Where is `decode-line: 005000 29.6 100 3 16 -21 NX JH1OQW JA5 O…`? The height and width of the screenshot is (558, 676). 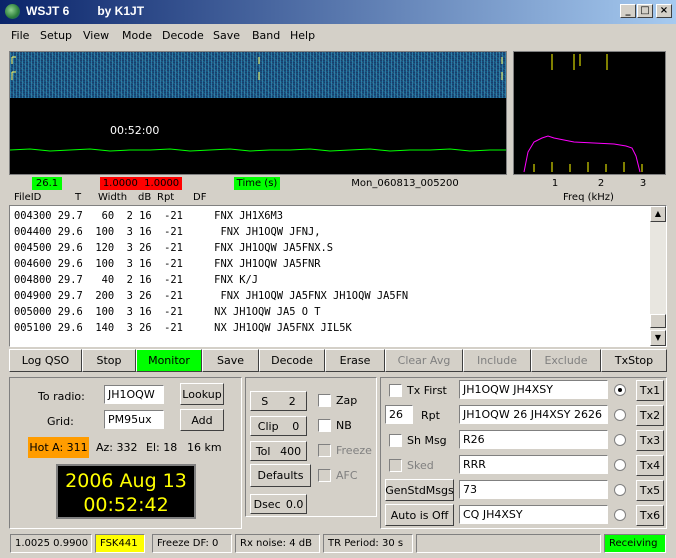
decode-line: 005000 29.6 100 3 16 -21 NX JH1OQW JA5 O… is located at coordinates (167, 312).